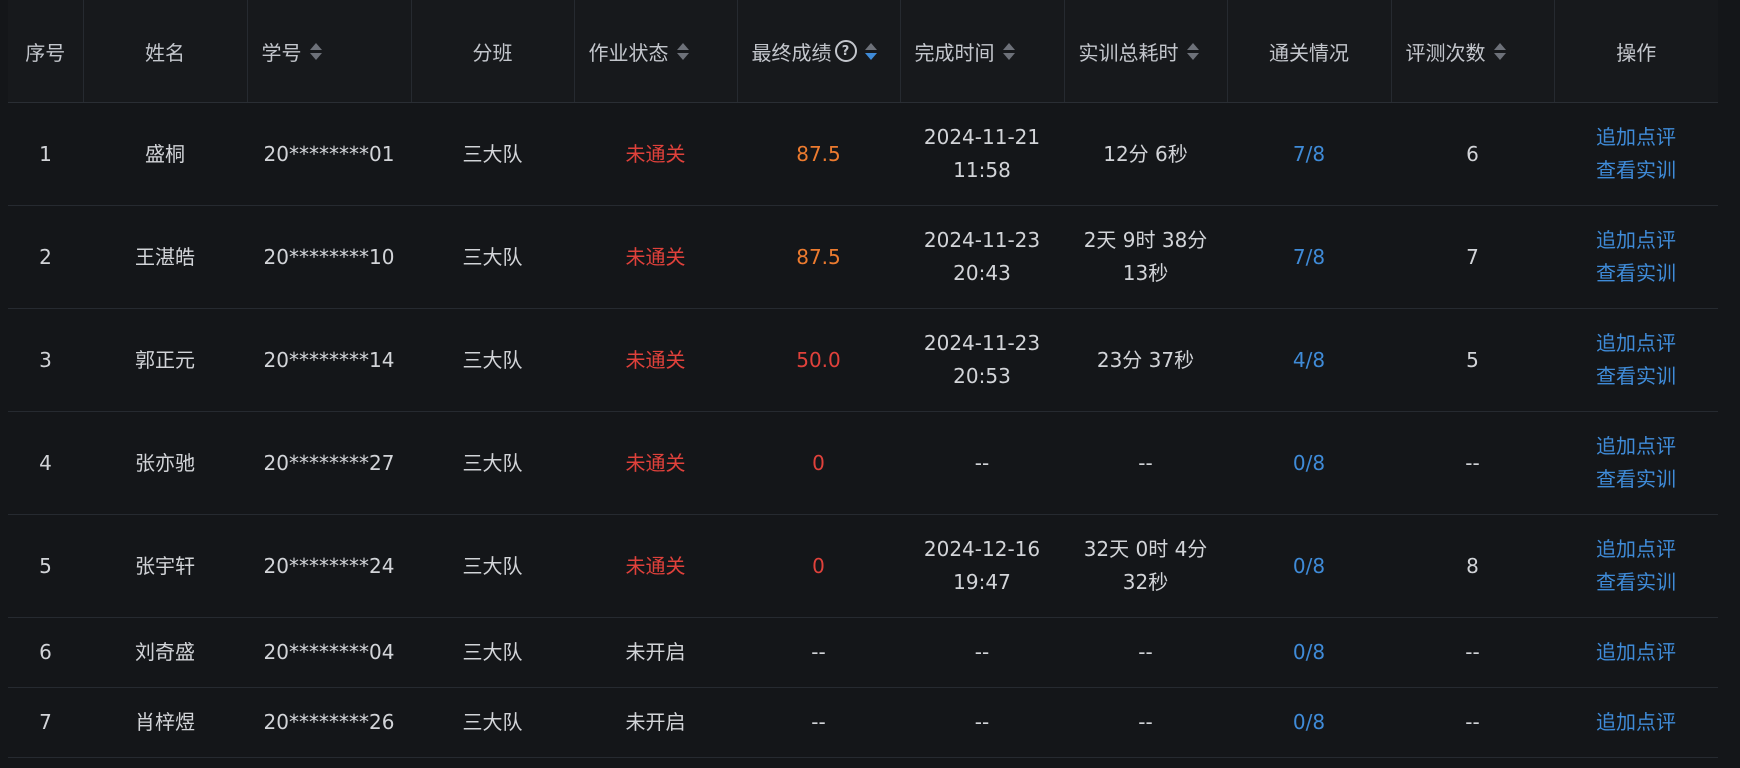 The width and height of the screenshot is (1740, 768). I want to click on student-name: 盛桐, so click(165, 154).